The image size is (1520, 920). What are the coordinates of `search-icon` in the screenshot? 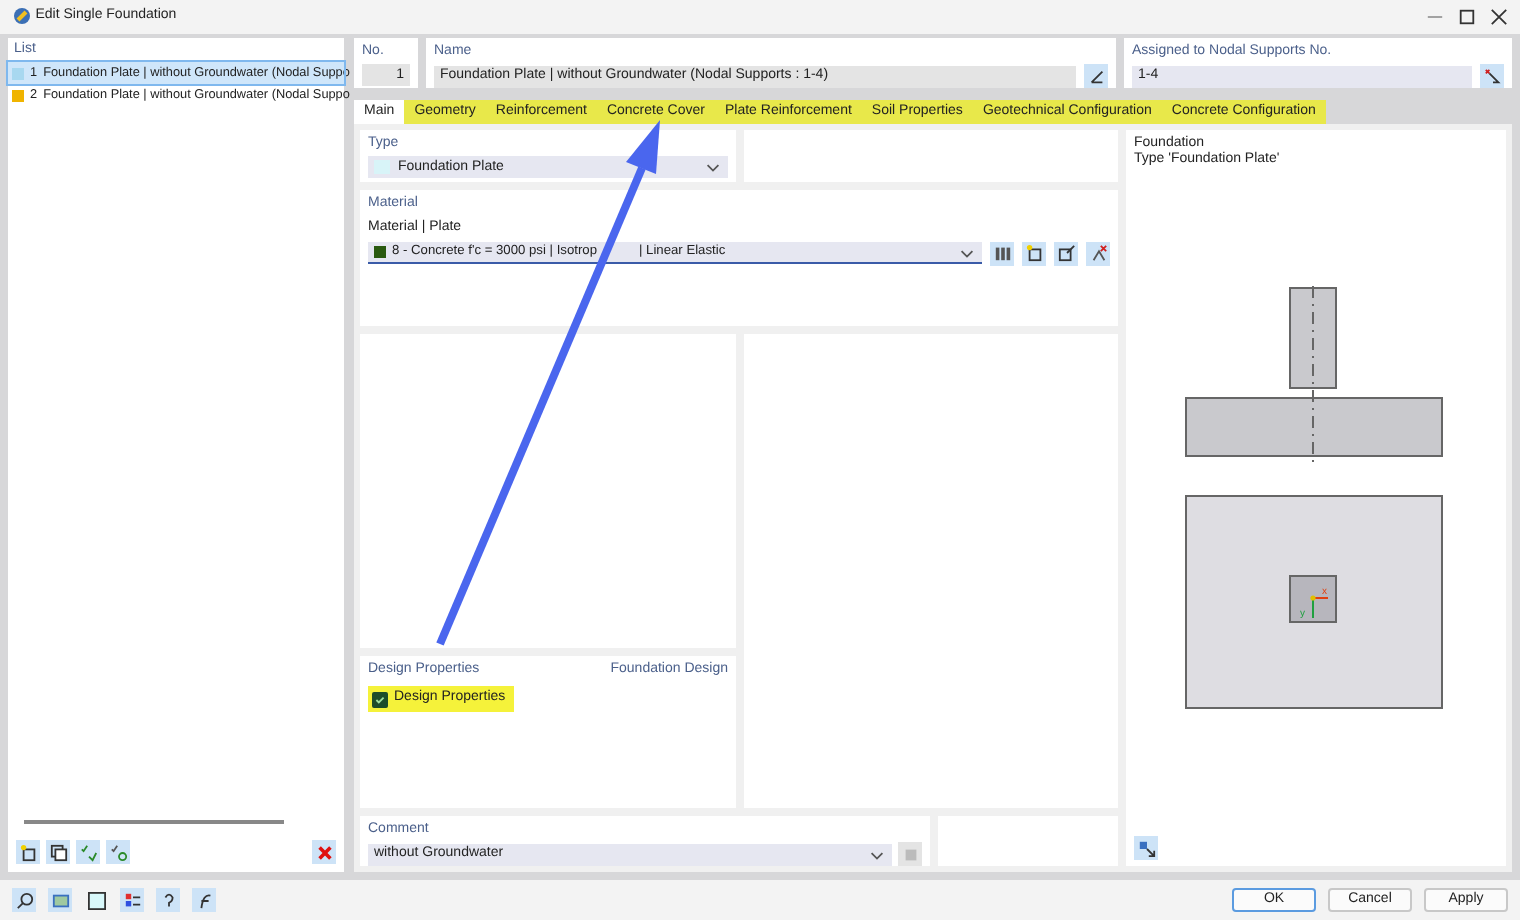 It's located at (24, 900).